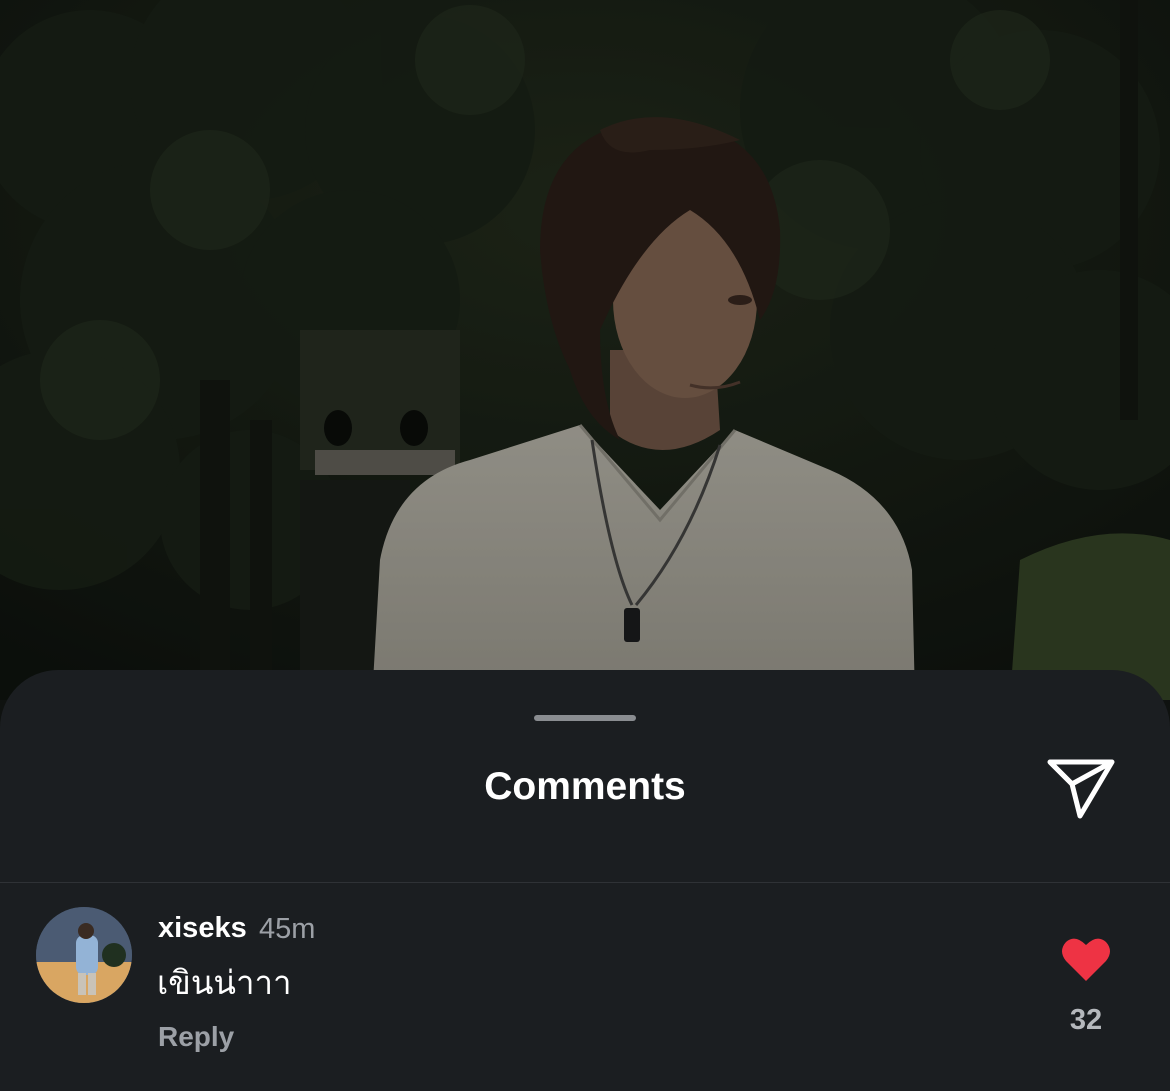  I want to click on drag-handle, so click(585, 718).